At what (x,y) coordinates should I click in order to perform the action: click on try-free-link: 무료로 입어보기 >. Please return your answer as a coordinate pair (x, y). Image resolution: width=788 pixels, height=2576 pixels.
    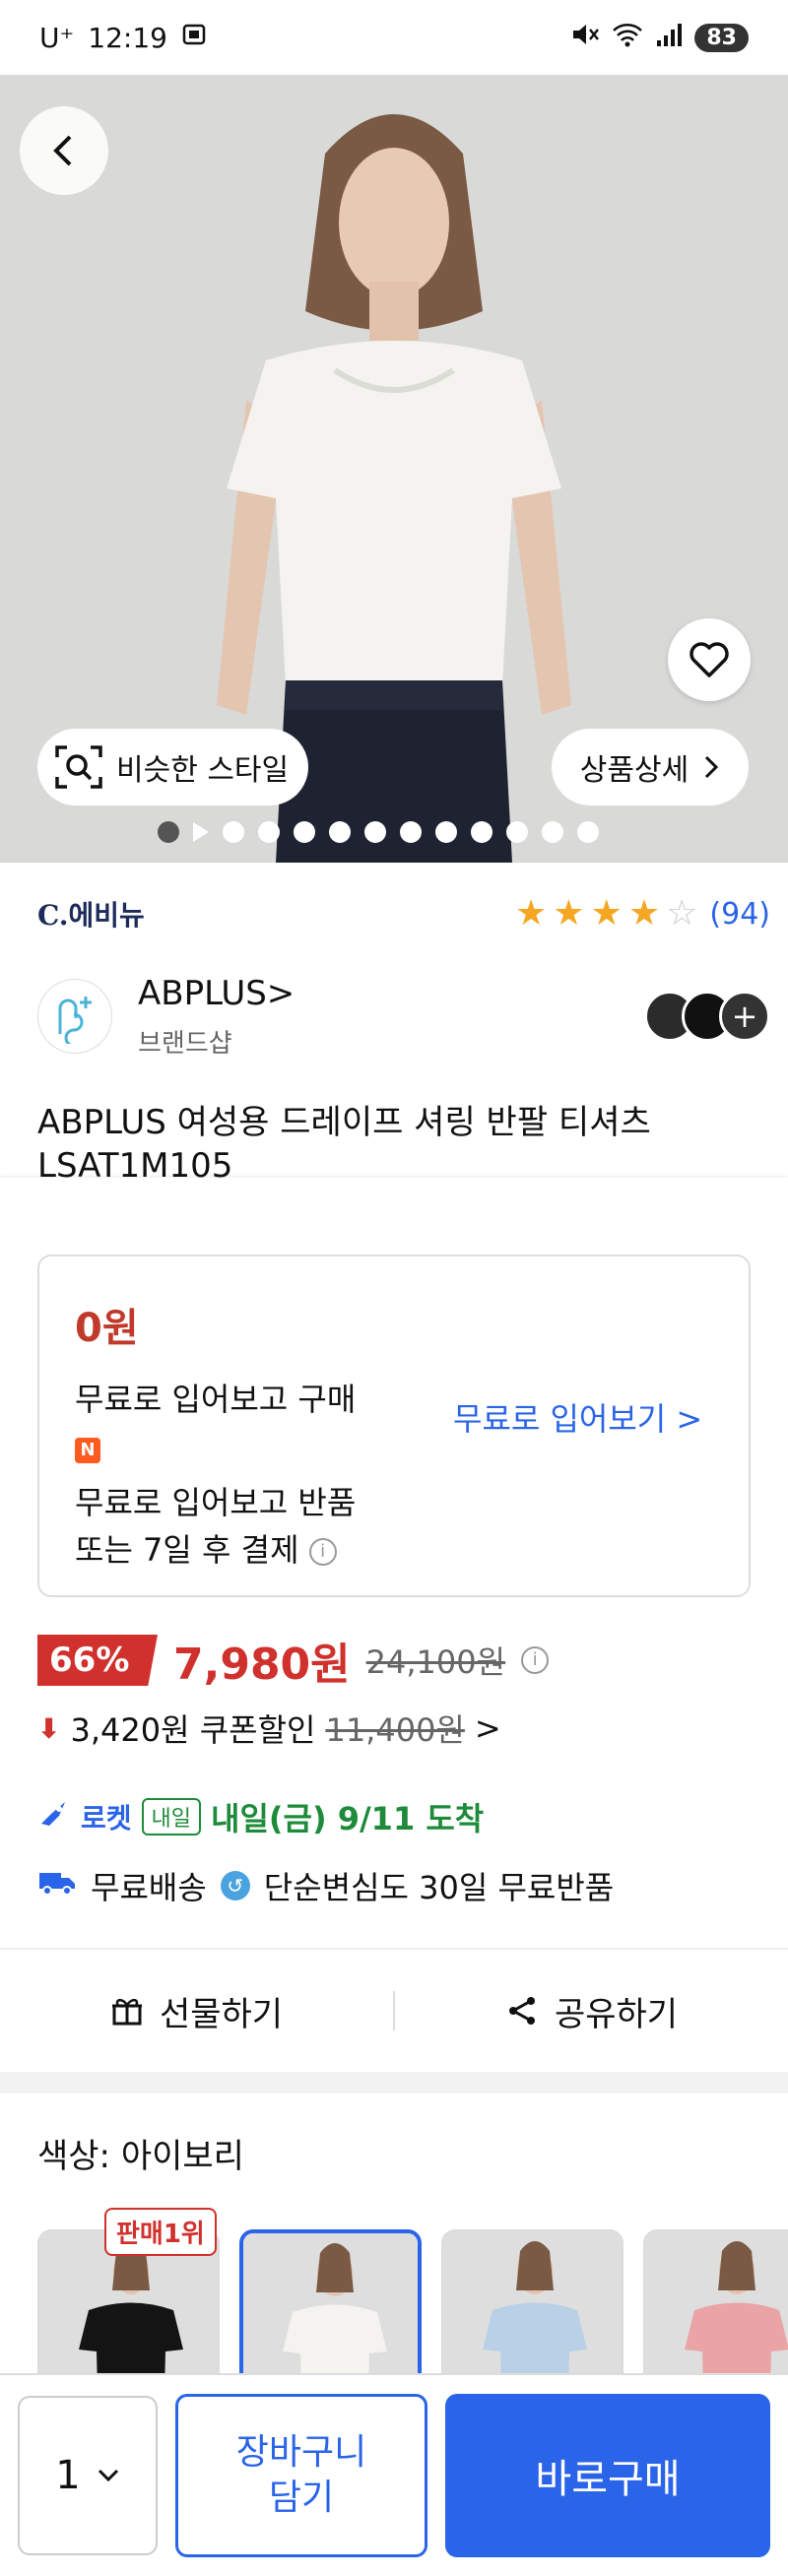
    Looking at the image, I should click on (577, 1417).